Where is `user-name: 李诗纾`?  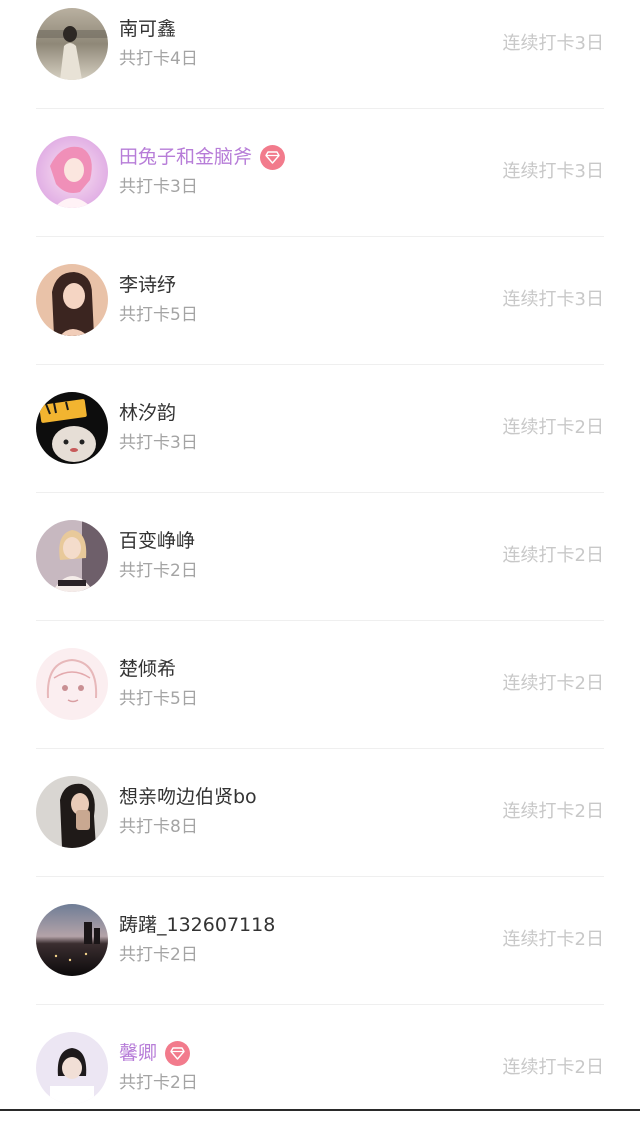 user-name: 李诗纾 is located at coordinates (147, 285).